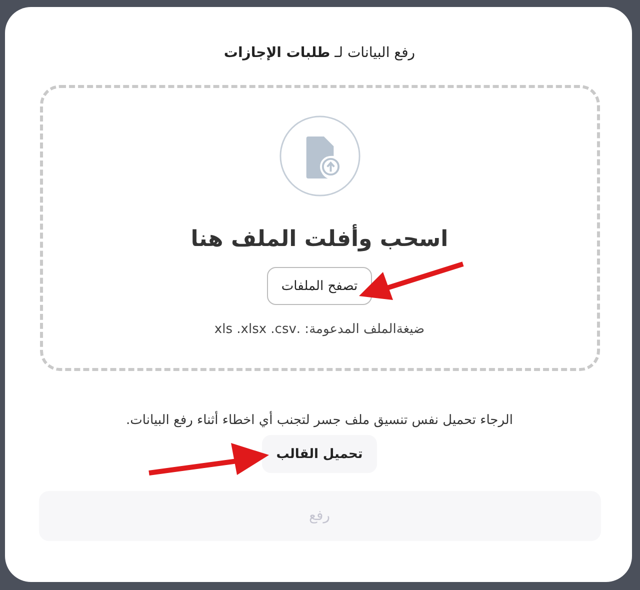 The width and height of the screenshot is (640, 590). What do you see at coordinates (319, 454) in the screenshot?
I see `download-template-button: تحميل القالب` at bounding box center [319, 454].